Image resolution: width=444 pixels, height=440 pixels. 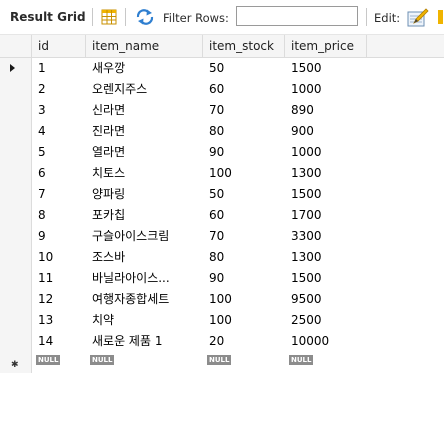 I want to click on cell-id: 8, so click(x=59, y=215).